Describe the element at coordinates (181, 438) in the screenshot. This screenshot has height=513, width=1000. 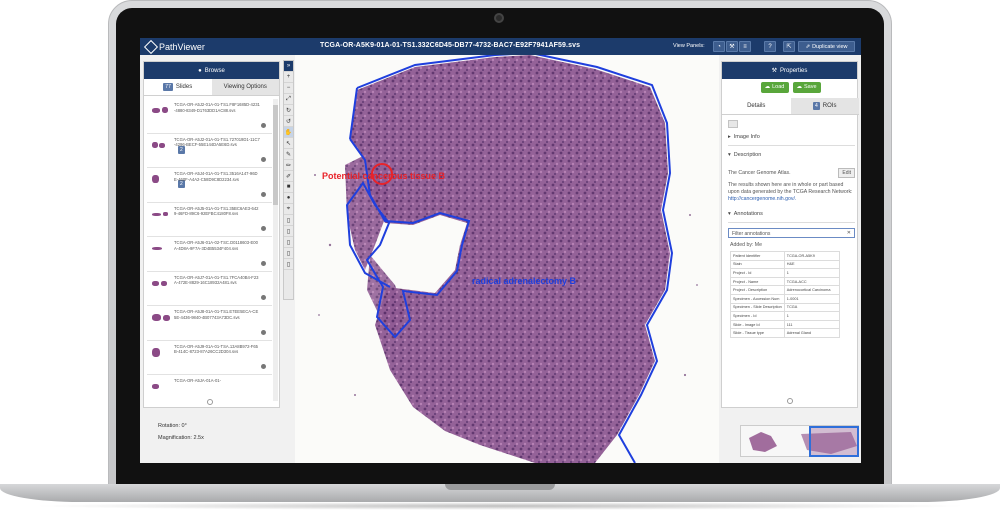
I see `magnification-readout: Magnification: 2.5x` at that location.